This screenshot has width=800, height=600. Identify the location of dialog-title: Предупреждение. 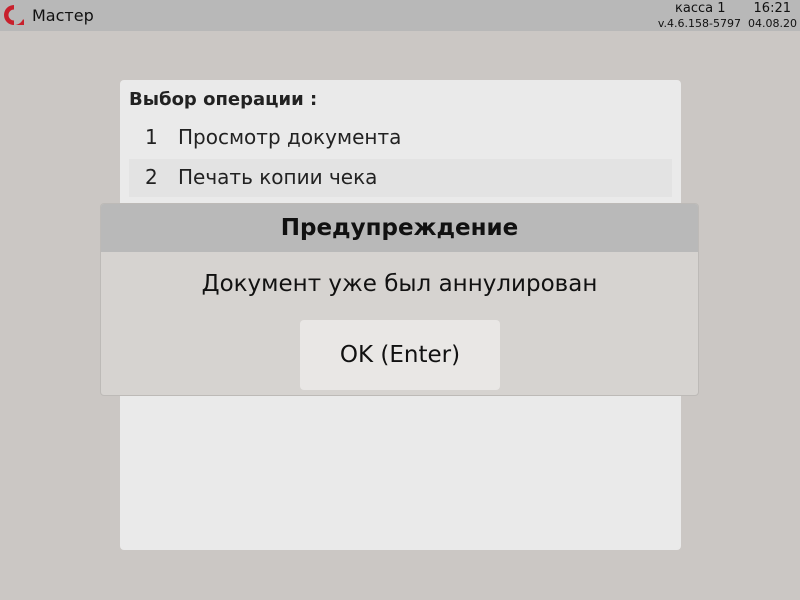
(399, 228).